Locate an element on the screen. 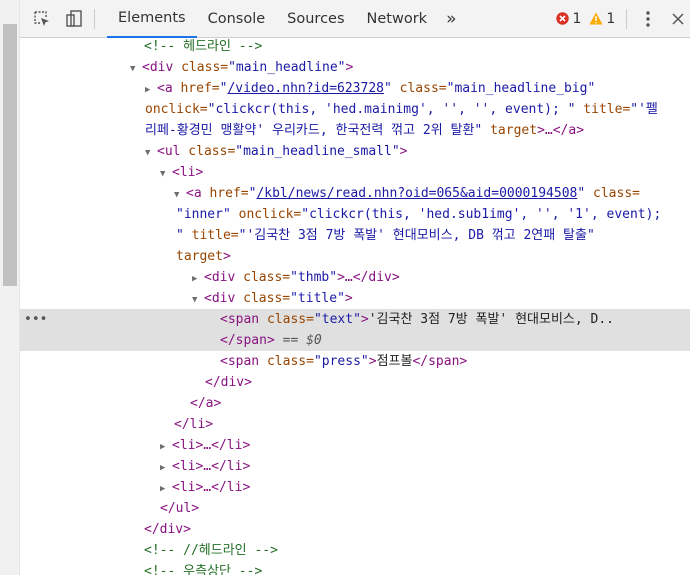 The image size is (690, 575). tag-name: <ul is located at coordinates (169, 151).